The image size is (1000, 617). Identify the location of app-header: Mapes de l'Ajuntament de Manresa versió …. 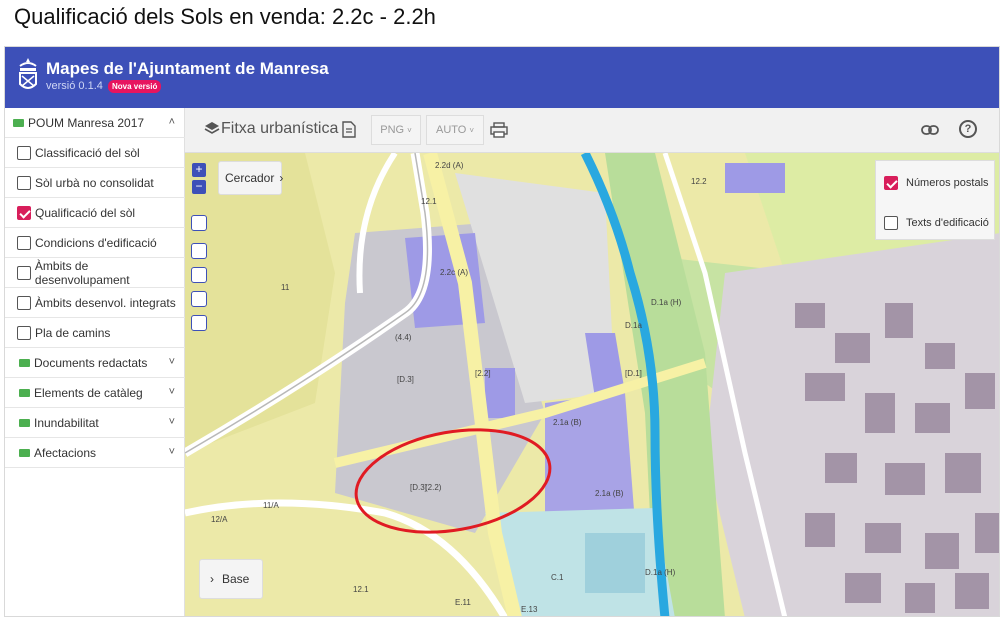
(502, 77).